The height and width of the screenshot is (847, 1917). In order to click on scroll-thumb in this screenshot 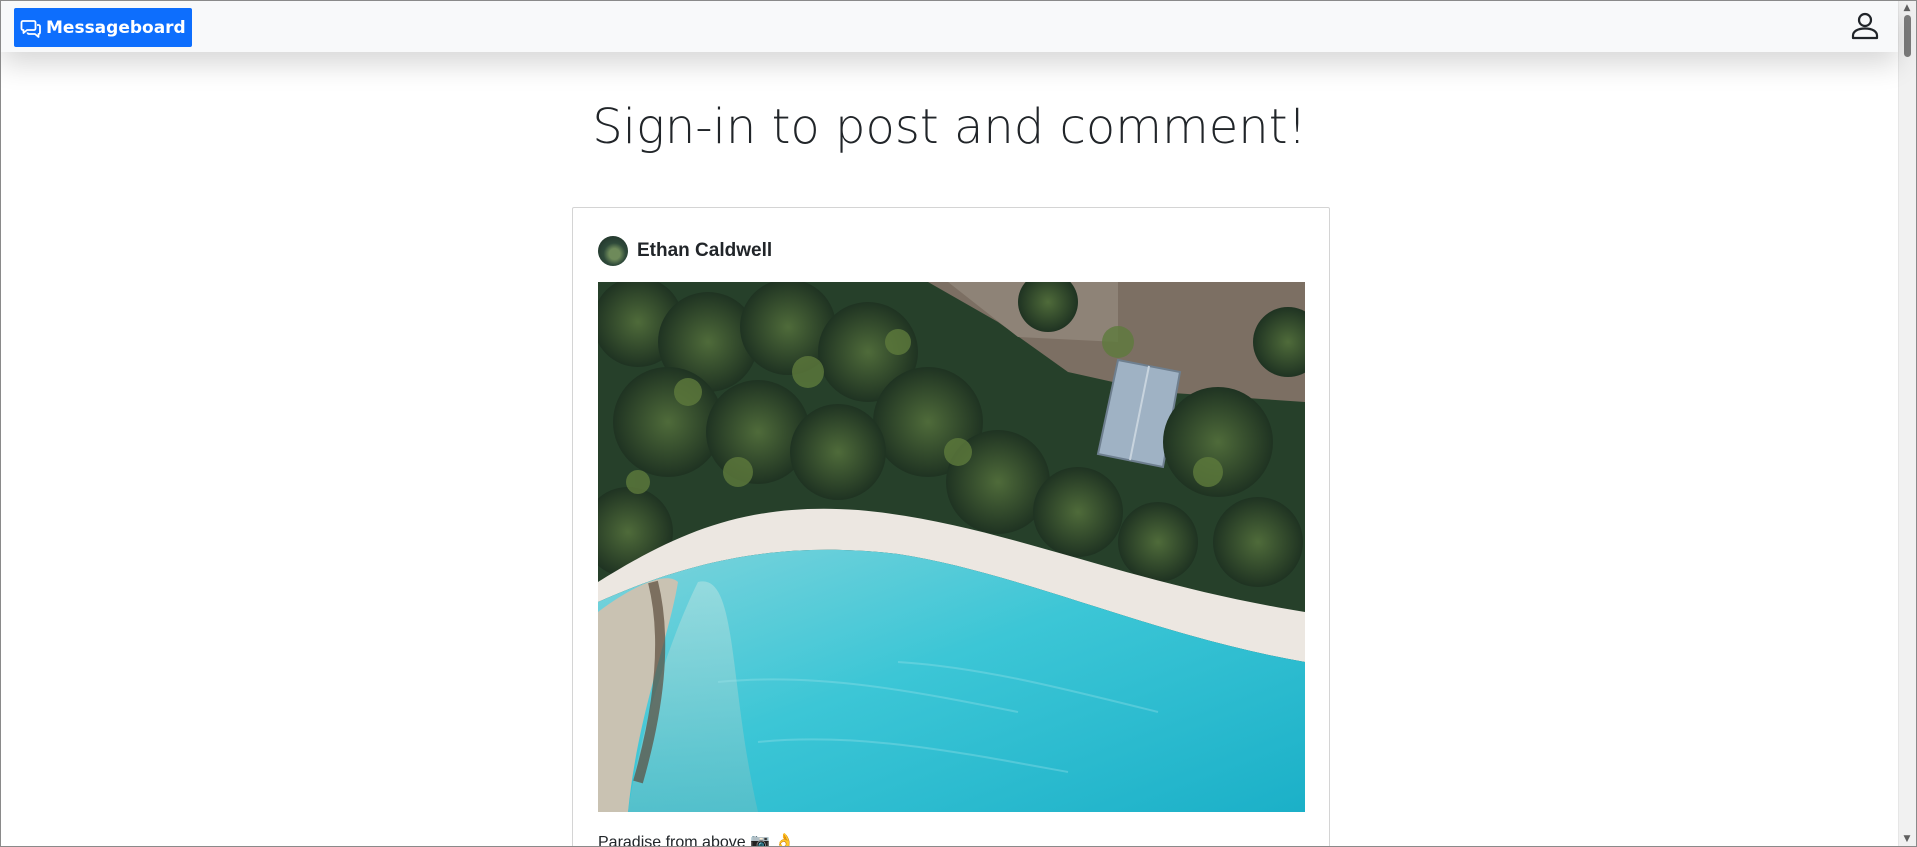, I will do `click(1907, 36)`.